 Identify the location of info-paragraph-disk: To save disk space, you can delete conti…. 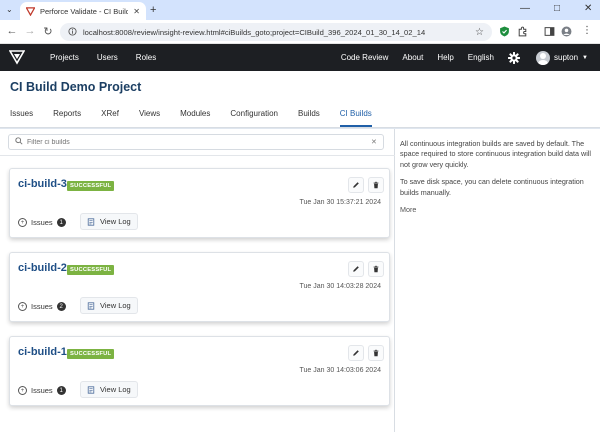
(492, 187).